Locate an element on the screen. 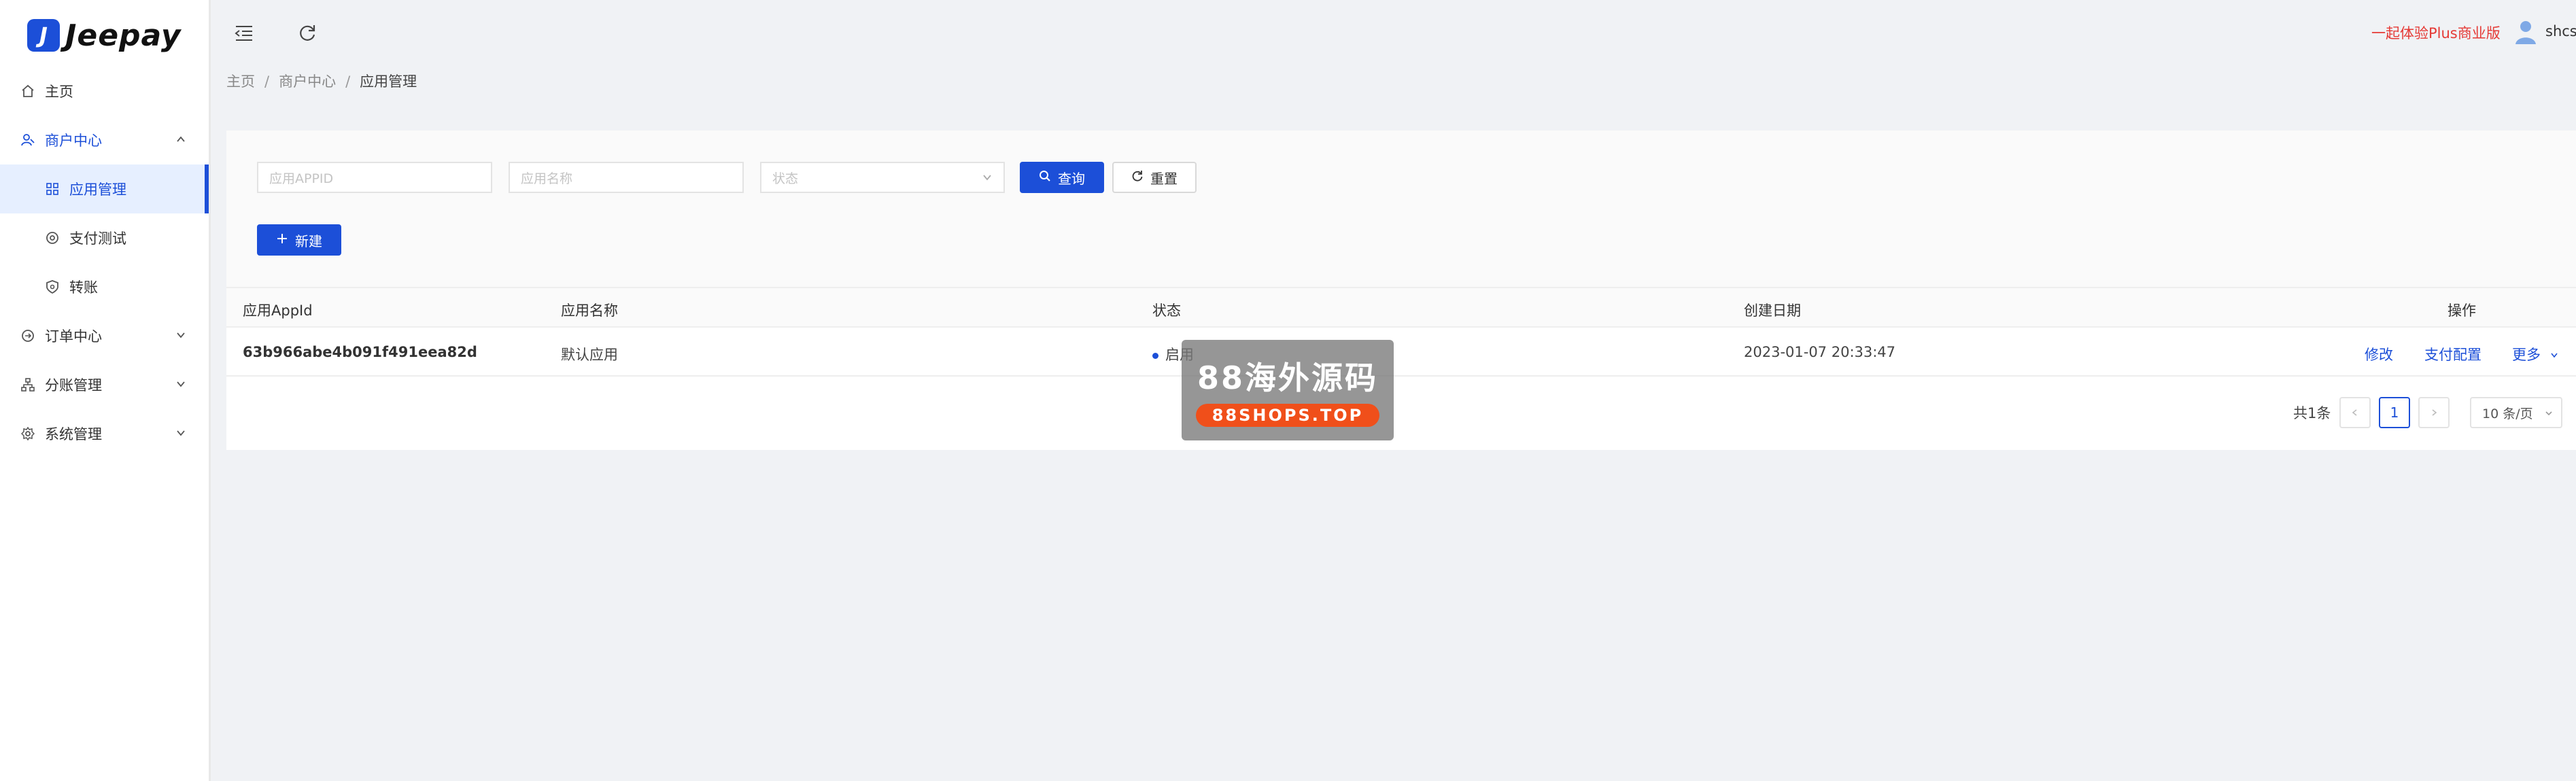 The height and width of the screenshot is (781, 2576). appname-input: 应用名称 is located at coordinates (626, 177).